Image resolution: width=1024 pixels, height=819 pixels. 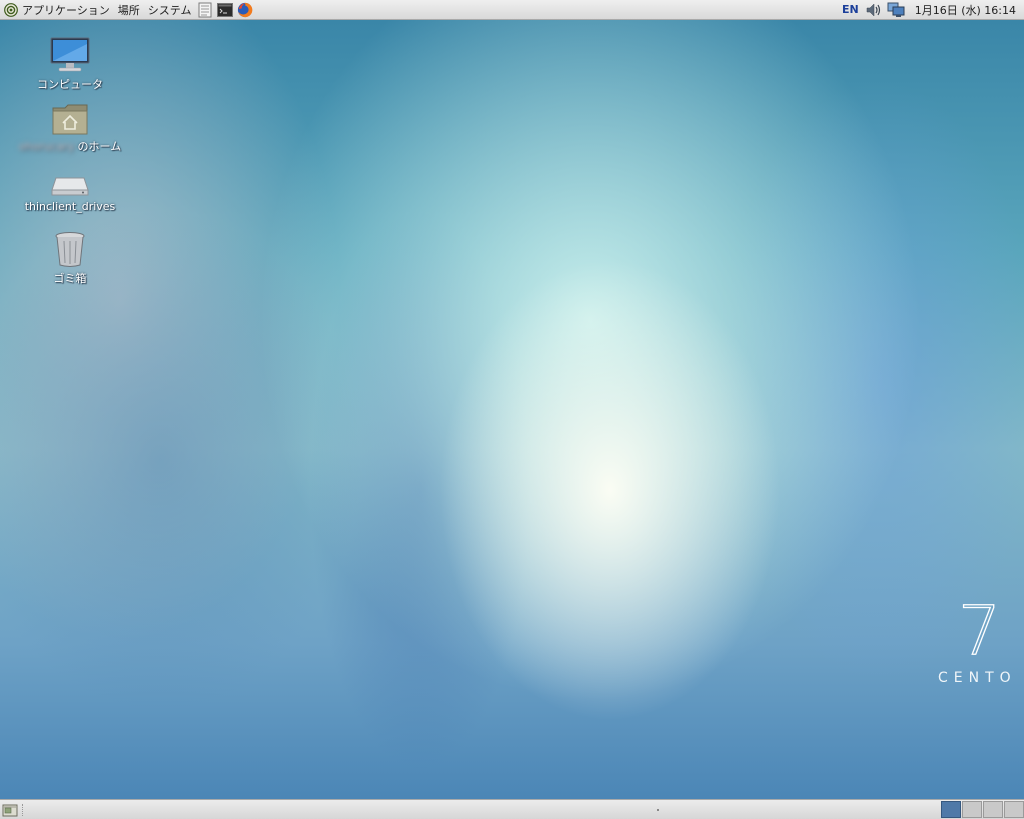 I want to click on desktop-icon-drives: thinclient_drives, so click(x=70, y=191).